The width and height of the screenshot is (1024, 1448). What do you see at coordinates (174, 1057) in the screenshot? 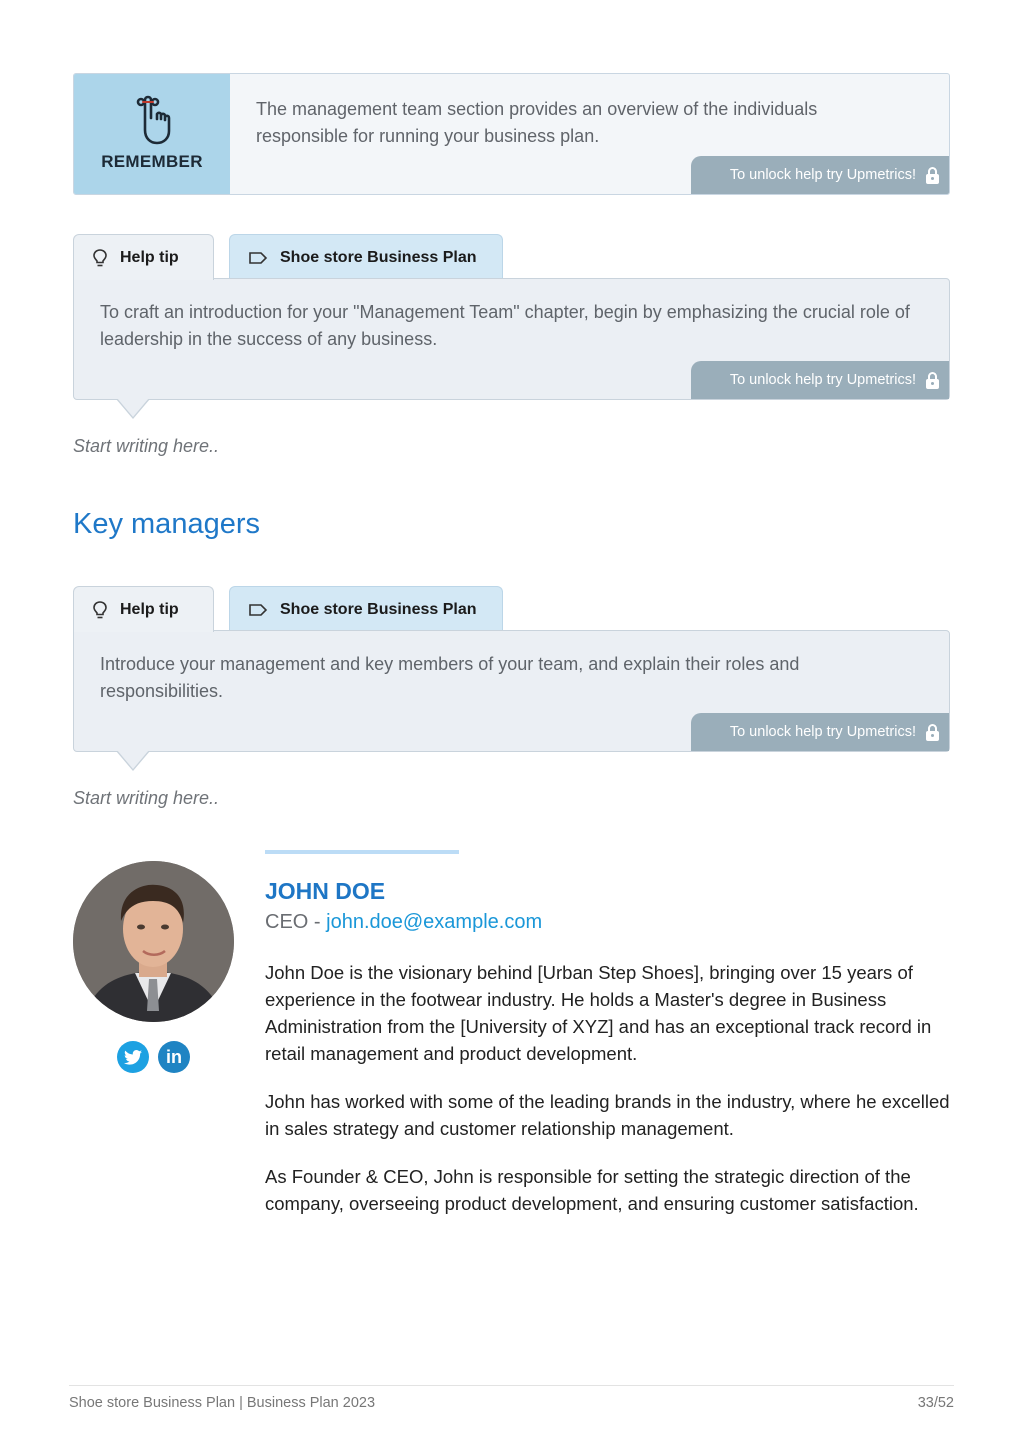
I see `linkedin-icon: in` at bounding box center [174, 1057].